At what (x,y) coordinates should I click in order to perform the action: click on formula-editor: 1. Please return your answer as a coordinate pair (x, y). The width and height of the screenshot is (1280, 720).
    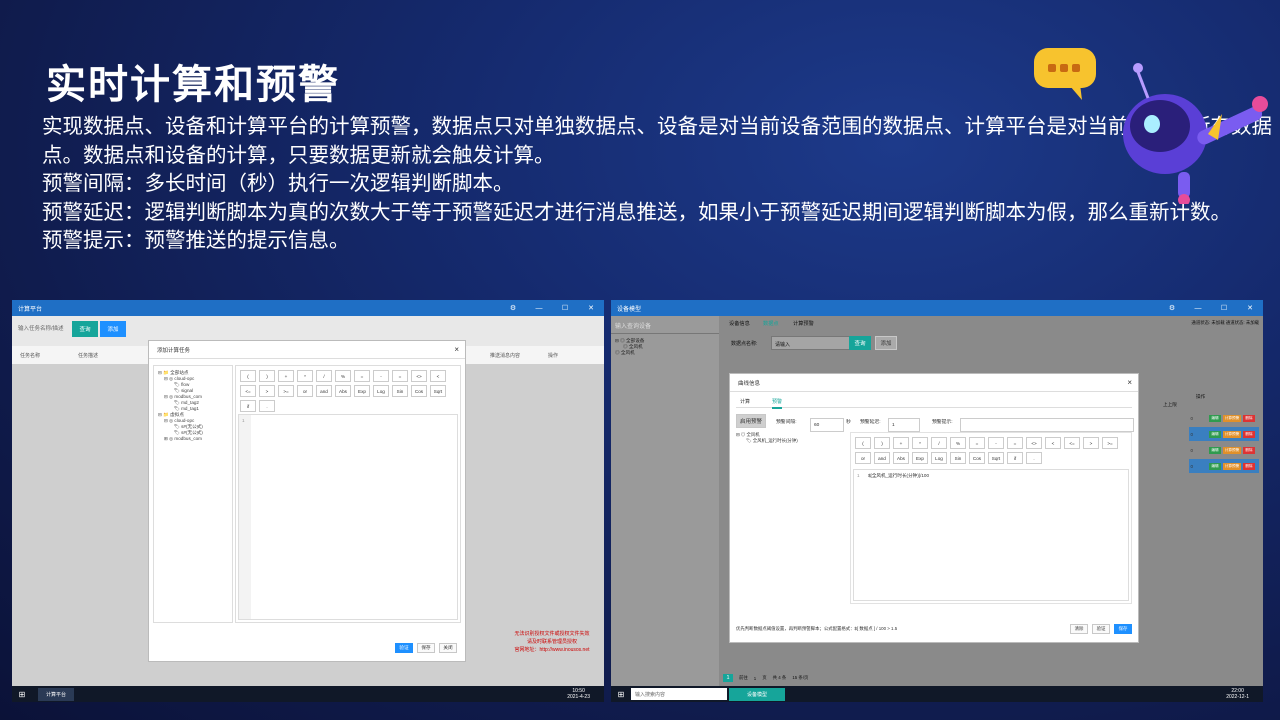
    Looking at the image, I should click on (348, 517).